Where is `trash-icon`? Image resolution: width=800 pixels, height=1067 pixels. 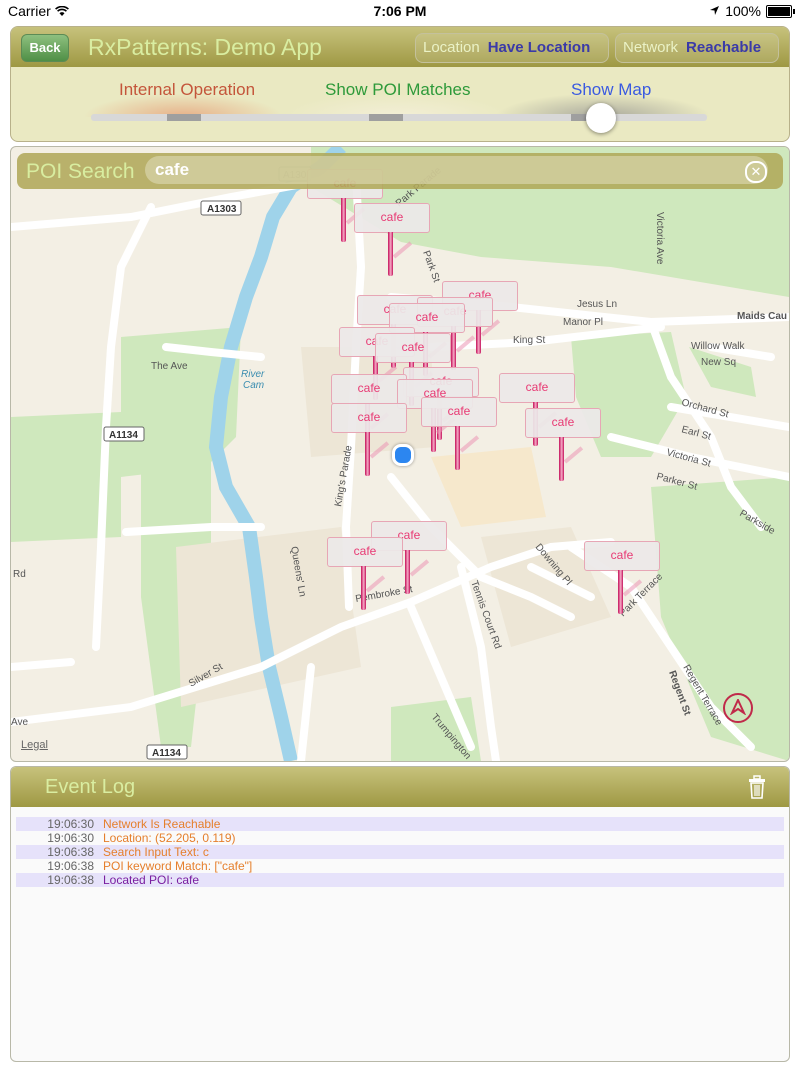 trash-icon is located at coordinates (757, 787).